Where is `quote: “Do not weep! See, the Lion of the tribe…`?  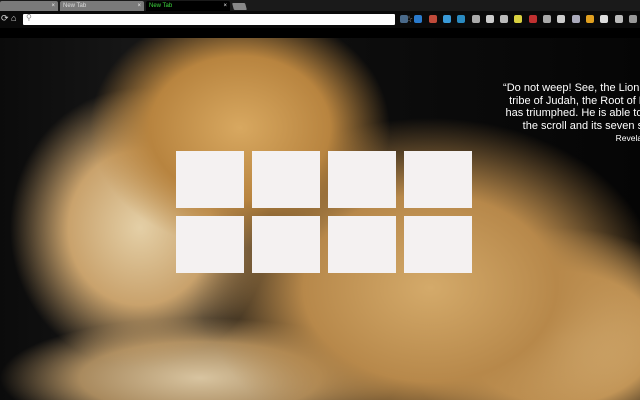 quote: “Do not weep! See, the Lion of the tribe… is located at coordinates (571, 113).